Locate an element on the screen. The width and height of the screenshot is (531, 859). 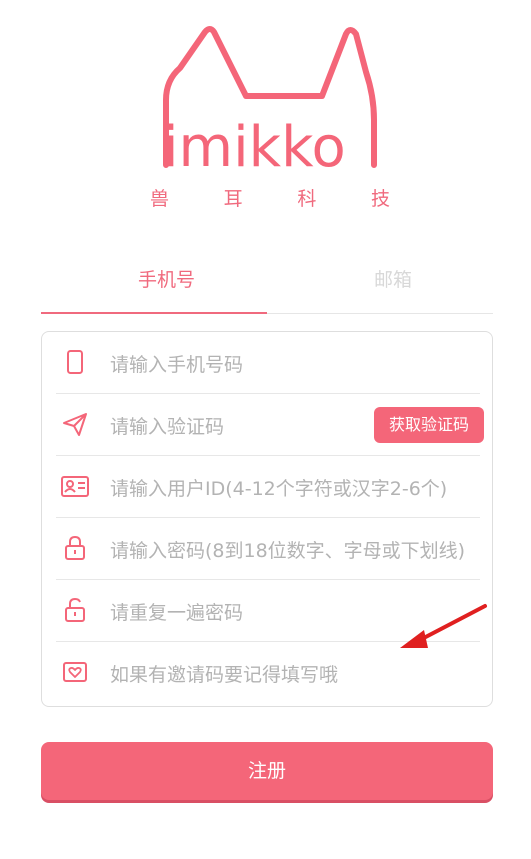
brand-subtitle: 兽 耳 科 技 is located at coordinates (270, 197).